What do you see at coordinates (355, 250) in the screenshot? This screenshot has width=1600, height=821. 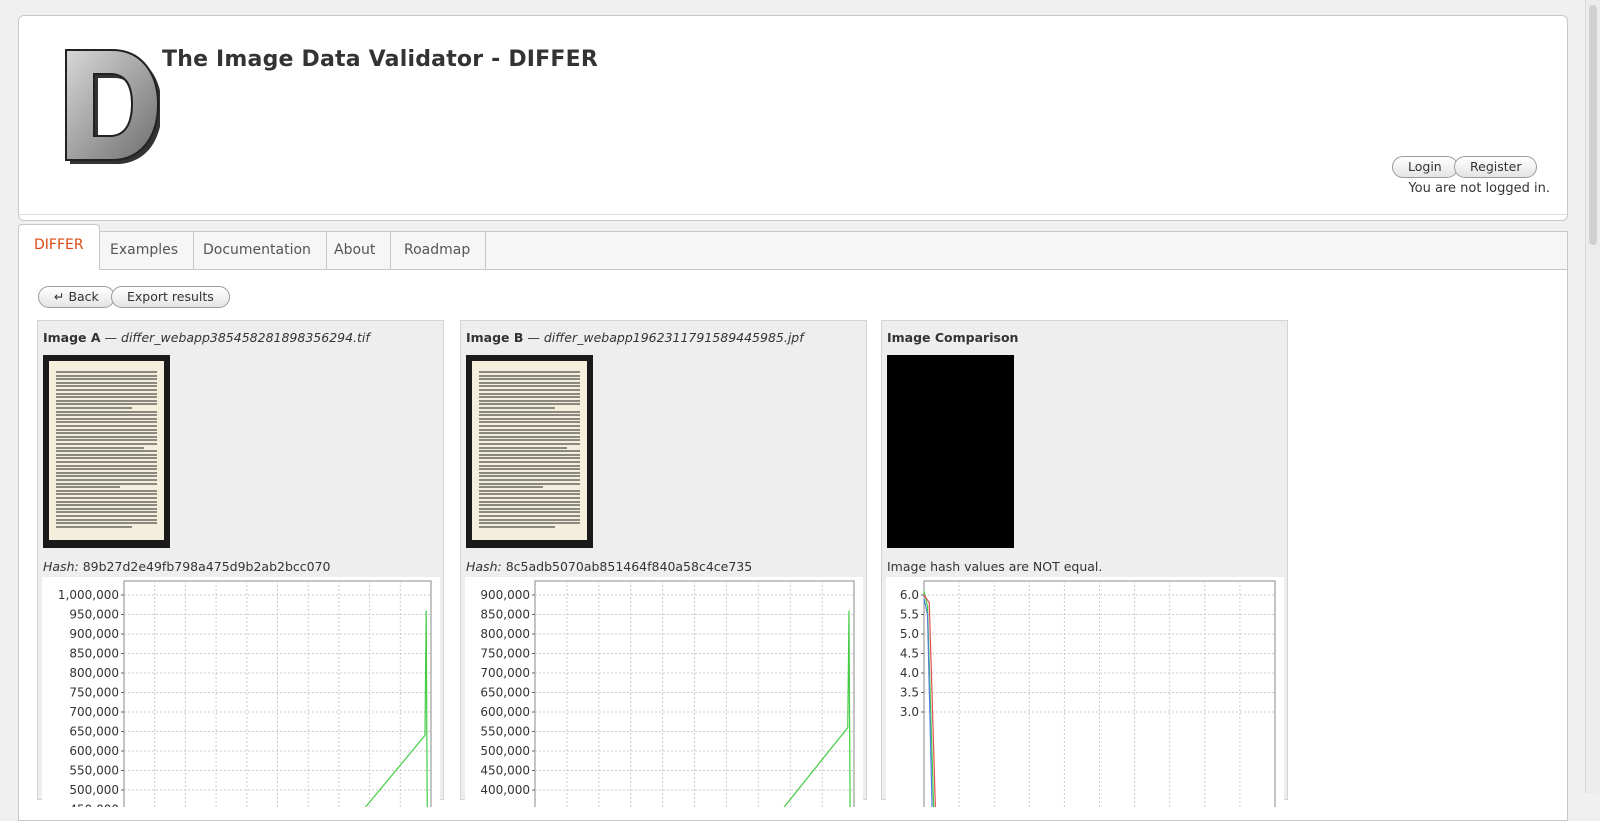 I see `tab-about: About` at bounding box center [355, 250].